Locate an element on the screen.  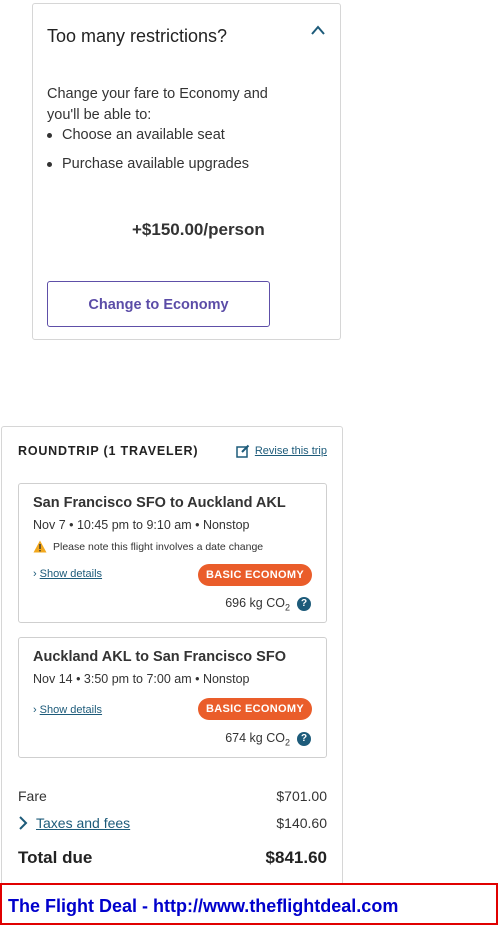
co2-emissions: 696 kg CO2 ? is located at coordinates (268, 604).